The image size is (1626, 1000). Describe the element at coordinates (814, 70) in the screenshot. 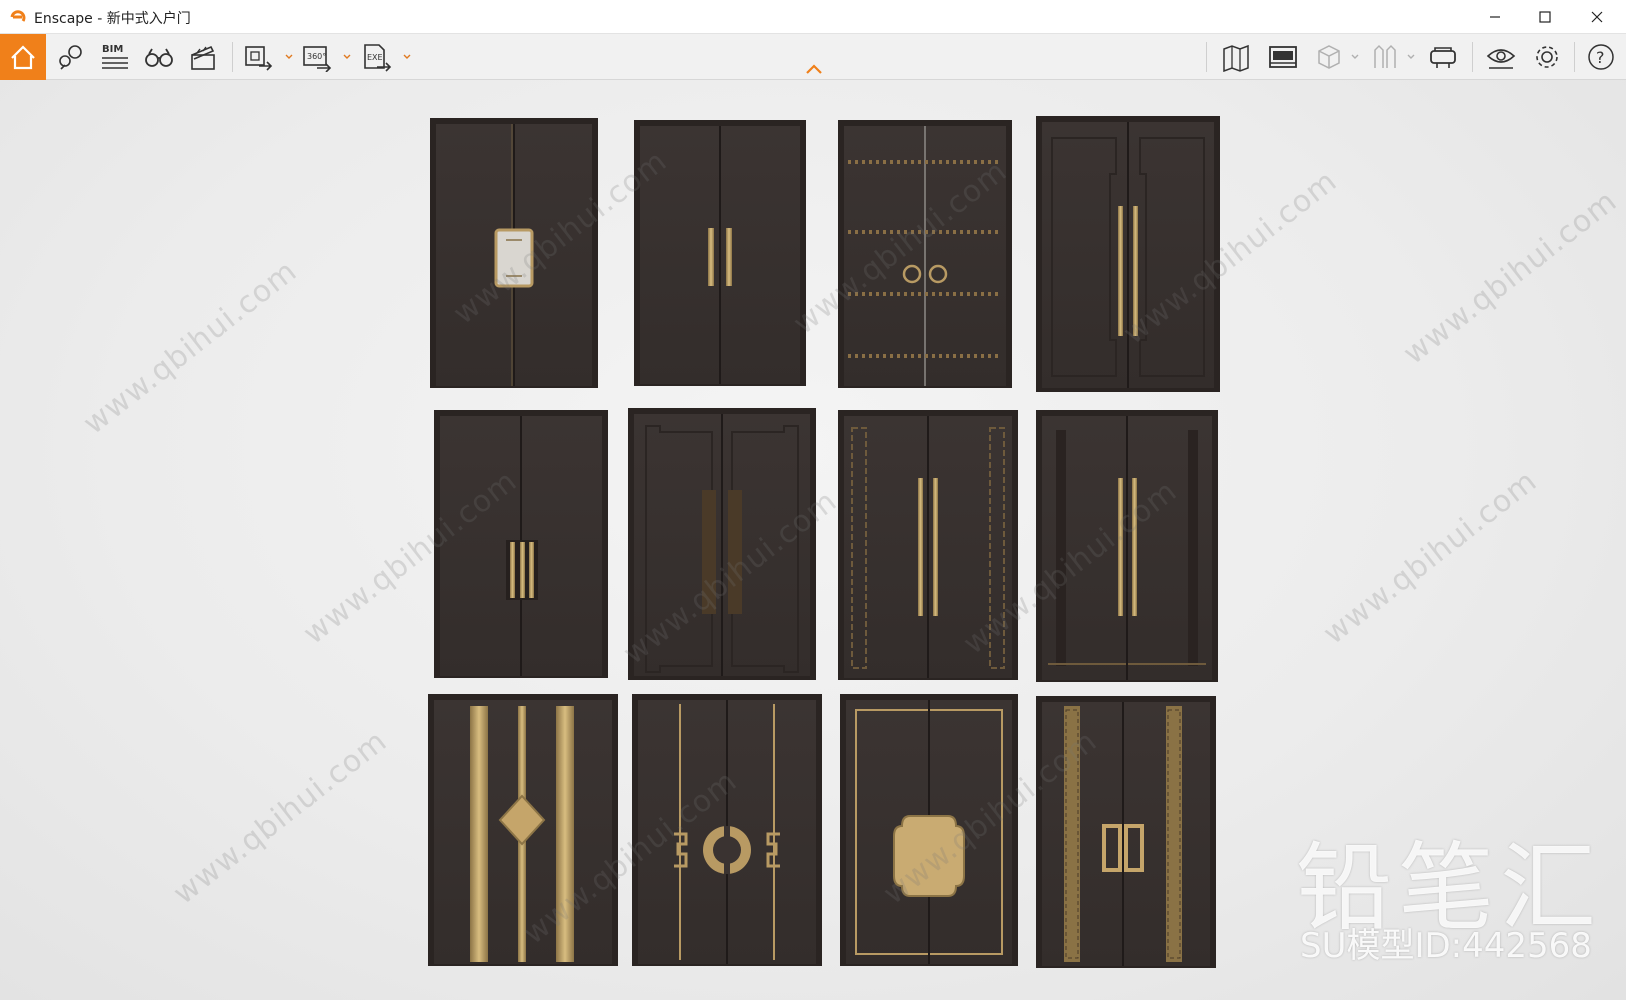

I see `chevron-up-icon` at that location.